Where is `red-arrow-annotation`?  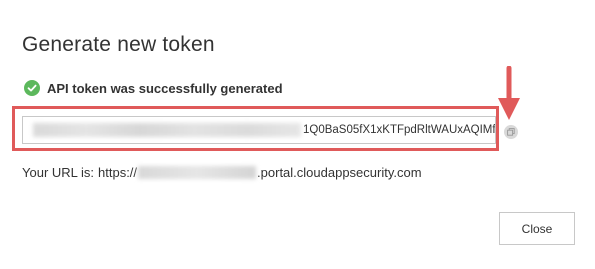 red-arrow-annotation is located at coordinates (509, 93).